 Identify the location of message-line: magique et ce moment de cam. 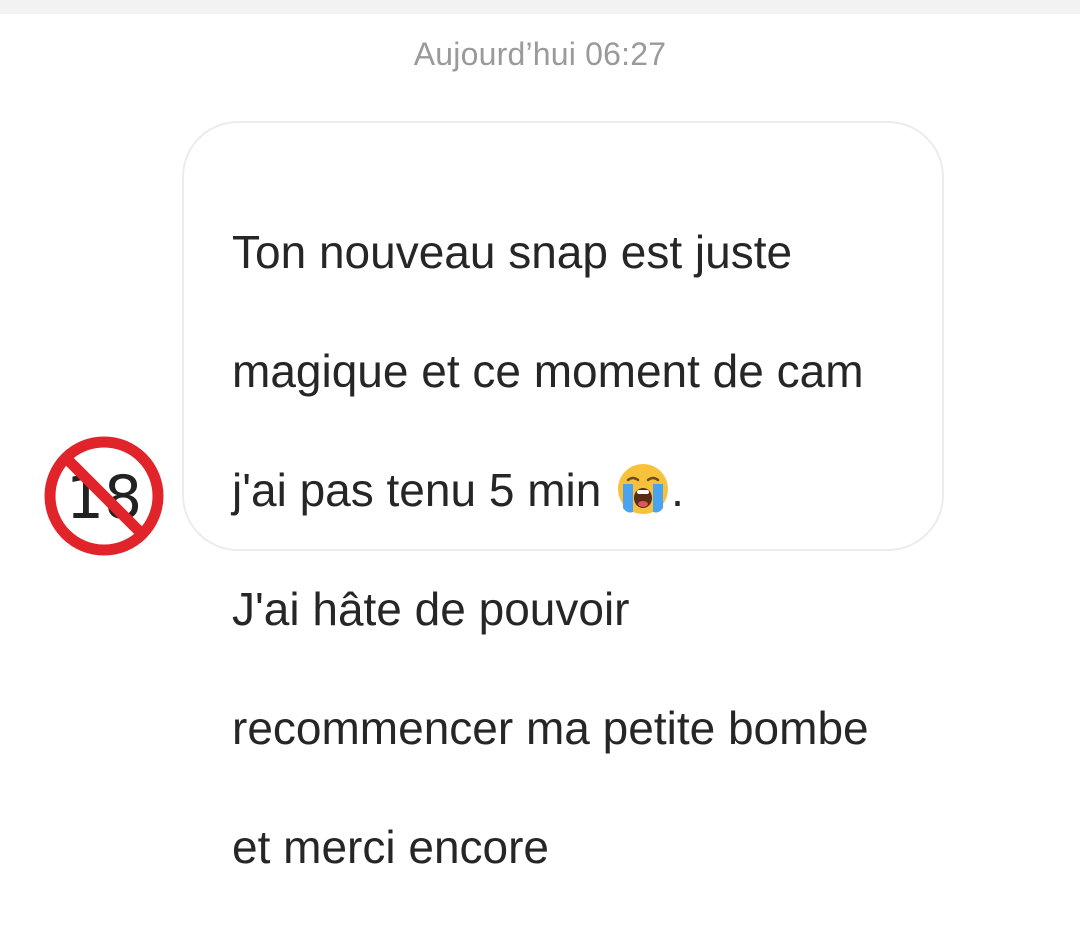
(548, 370).